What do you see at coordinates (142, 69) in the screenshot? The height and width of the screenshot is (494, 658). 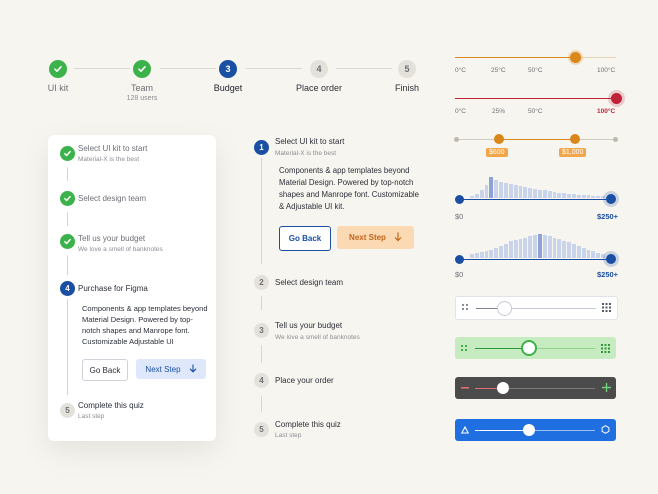 I see `step-team-check-icon` at bounding box center [142, 69].